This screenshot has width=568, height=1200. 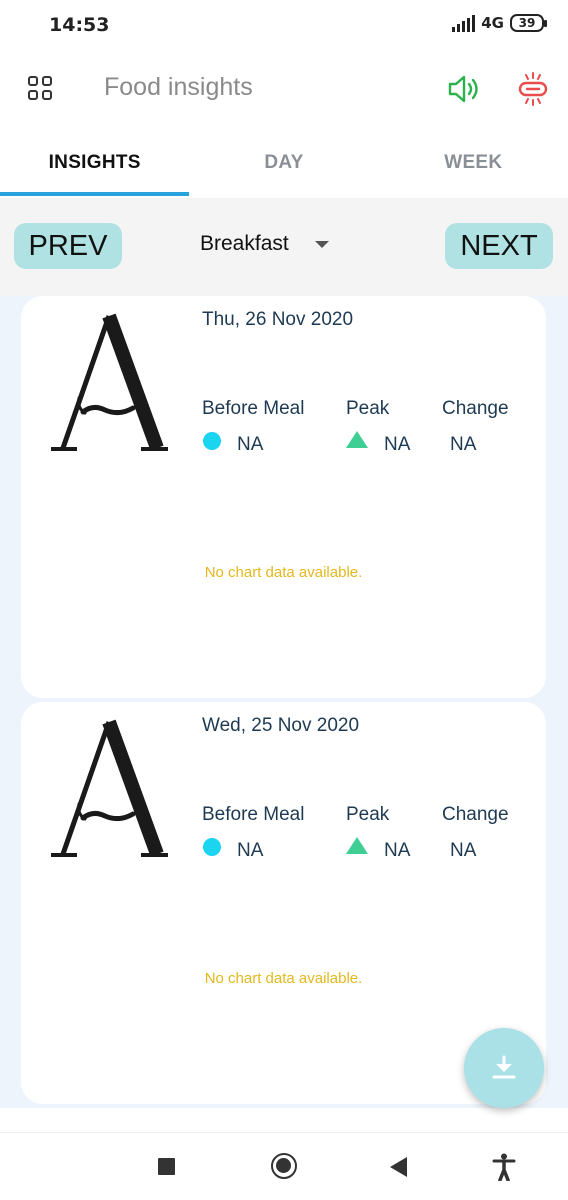 What do you see at coordinates (79, 25) in the screenshot?
I see `status-time: 14:53` at bounding box center [79, 25].